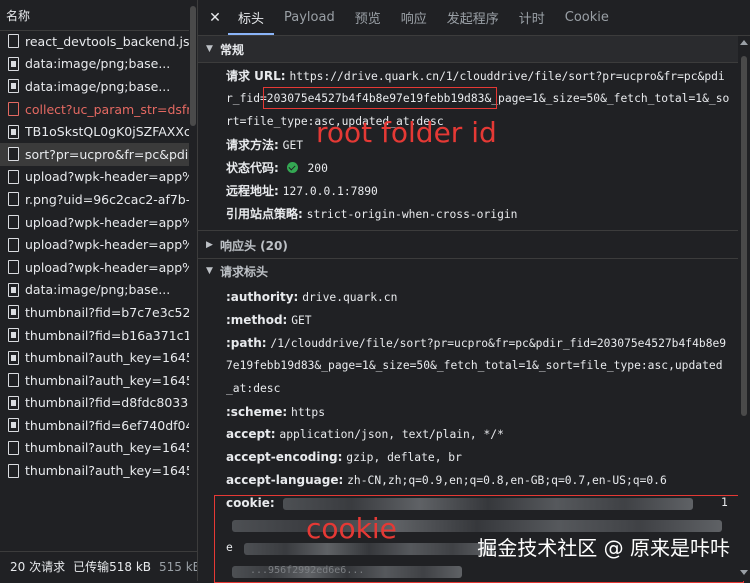  What do you see at coordinates (380, 98) in the screenshot?
I see `root-folder-id-highlight-box` at bounding box center [380, 98].